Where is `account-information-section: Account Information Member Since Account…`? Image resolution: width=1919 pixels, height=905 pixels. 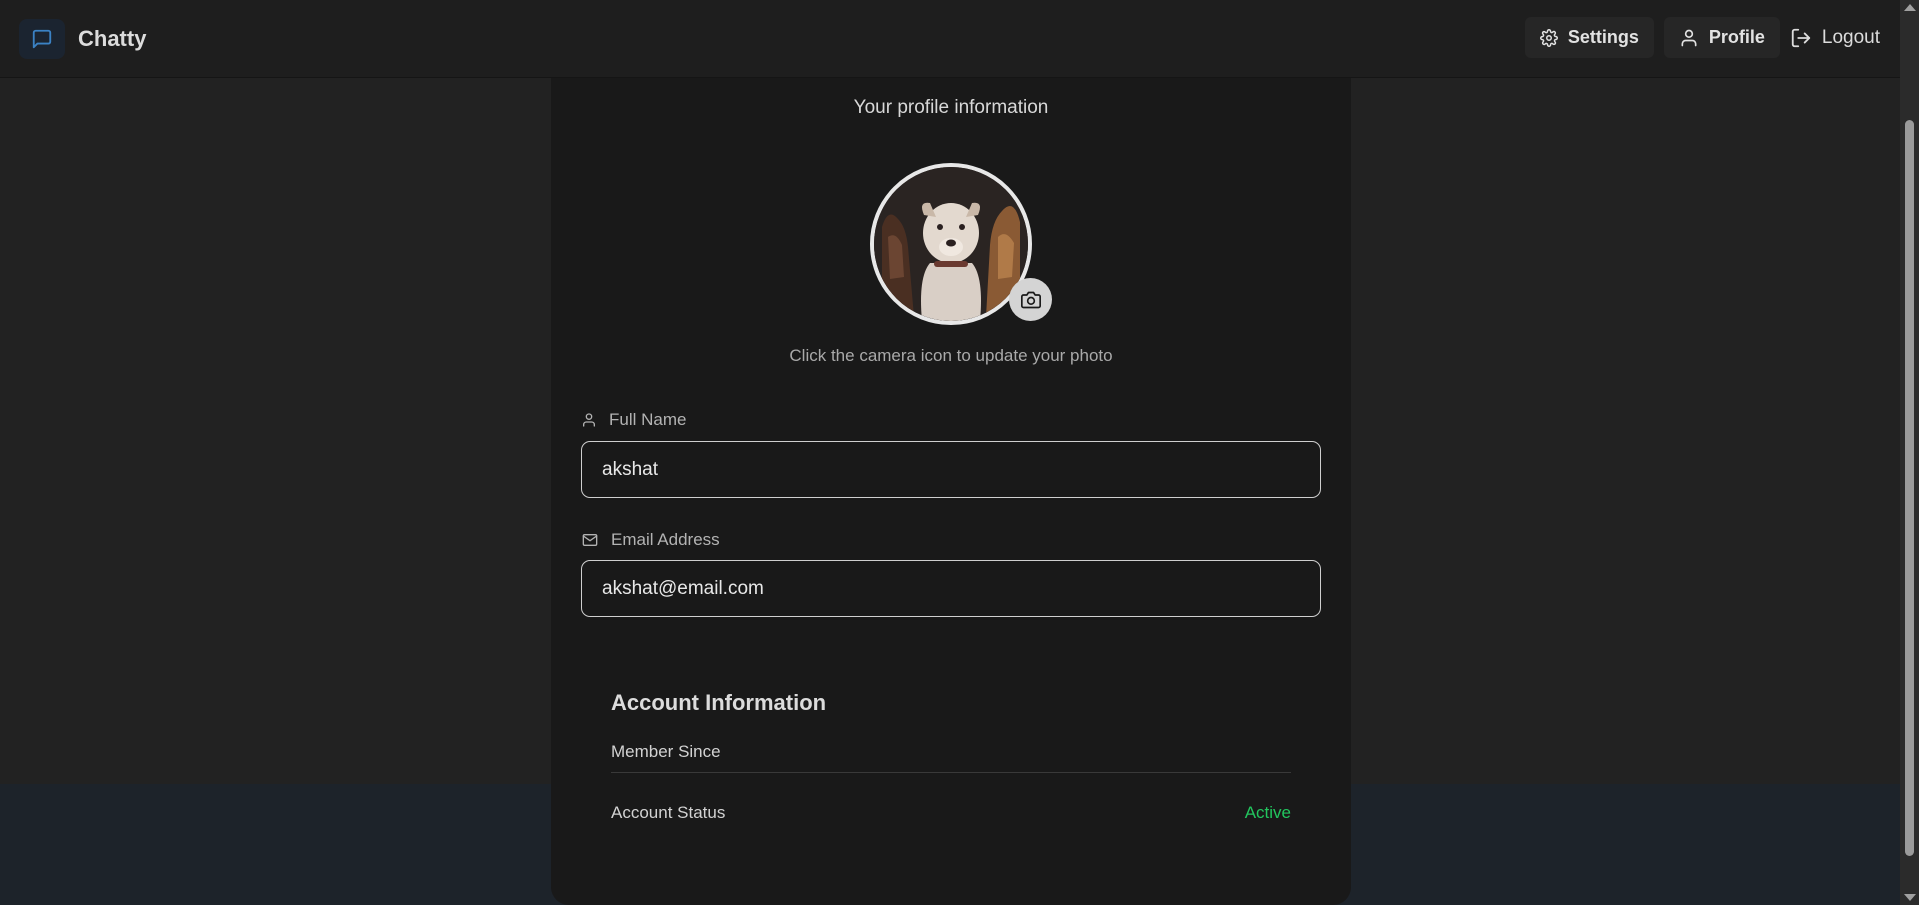 account-information-section: Account Information Member Since Account… is located at coordinates (951, 756).